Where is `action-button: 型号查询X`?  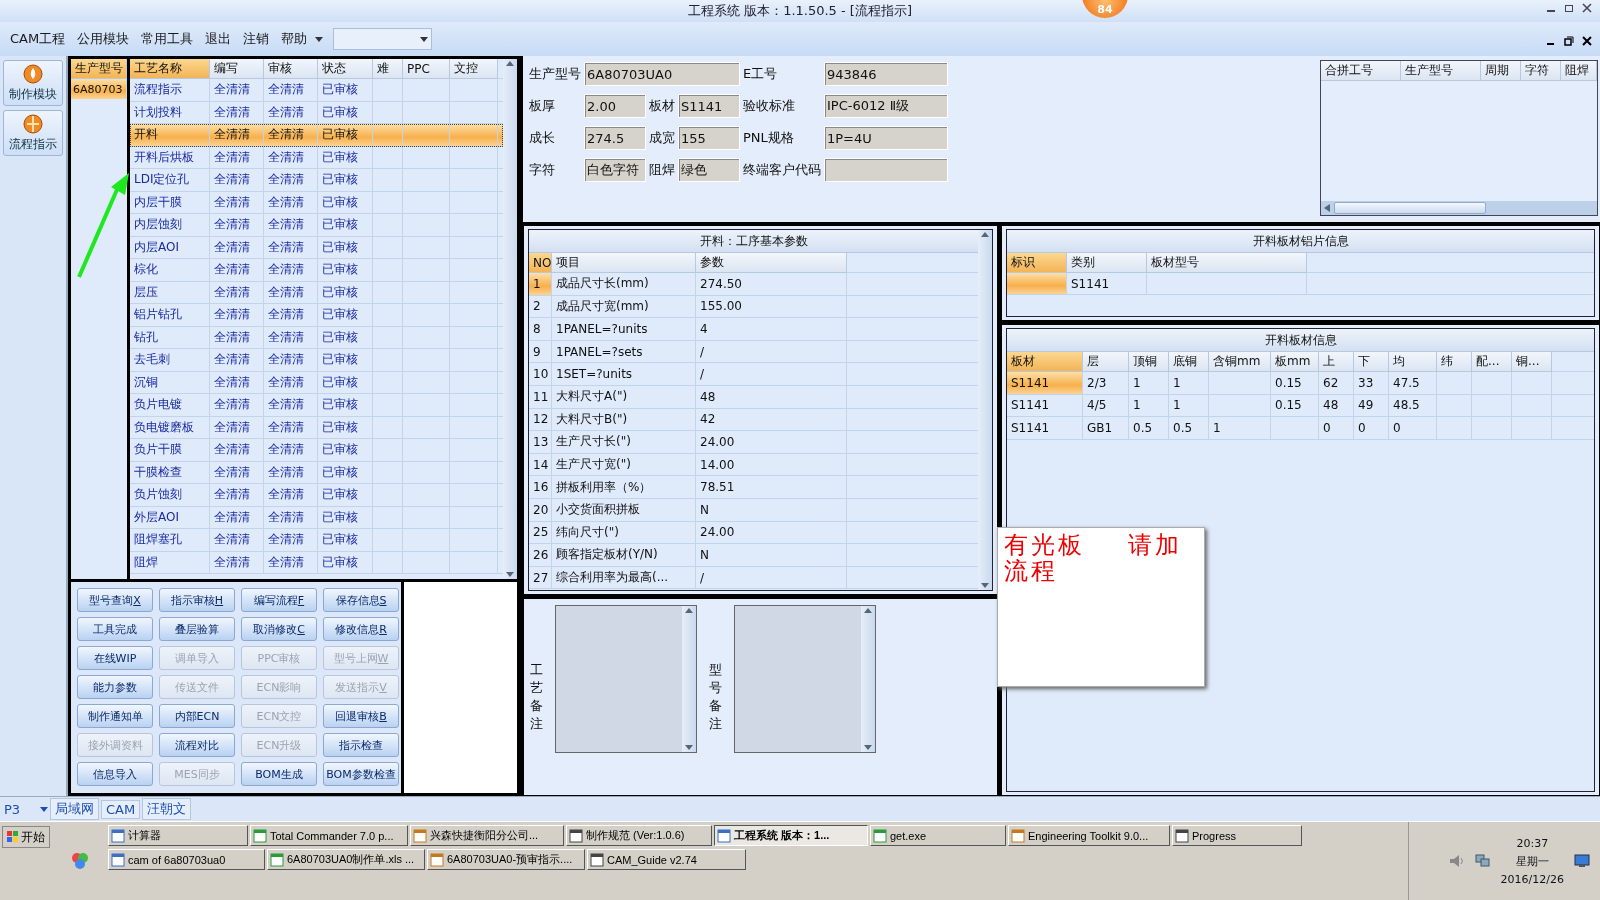 action-button: 型号查询X is located at coordinates (115, 600).